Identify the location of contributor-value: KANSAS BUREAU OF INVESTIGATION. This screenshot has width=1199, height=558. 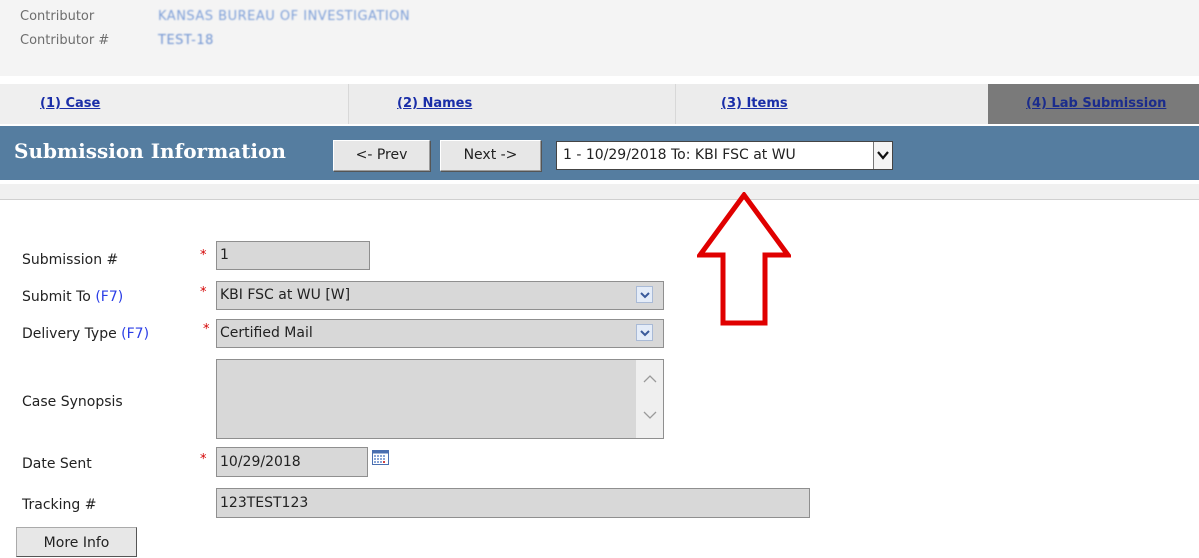
(284, 16).